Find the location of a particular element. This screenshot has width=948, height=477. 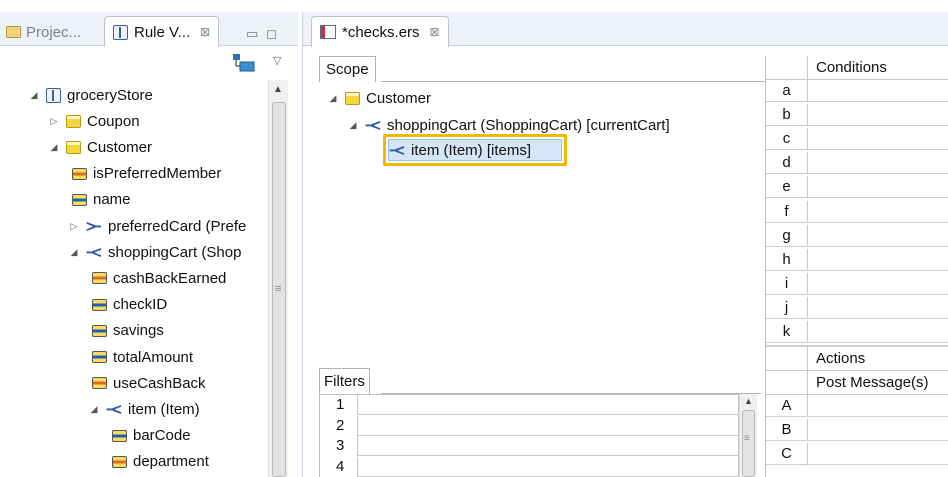

condition-row: b is located at coordinates (857, 115).